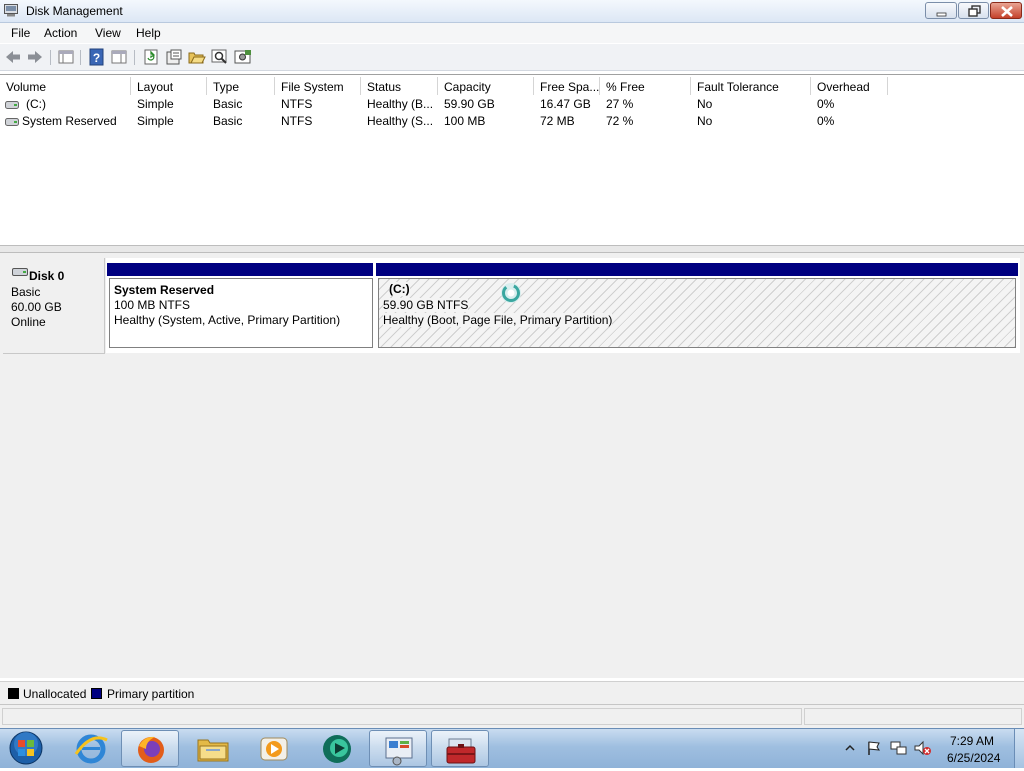  What do you see at coordinates (96, 693) in the screenshot?
I see `legend-swatch-primary-partition` at bounding box center [96, 693].